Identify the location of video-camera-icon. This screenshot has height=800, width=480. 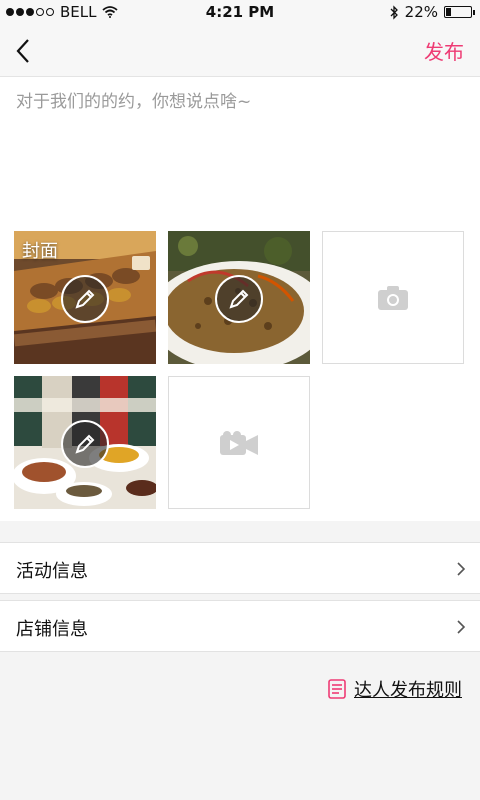
(239, 442).